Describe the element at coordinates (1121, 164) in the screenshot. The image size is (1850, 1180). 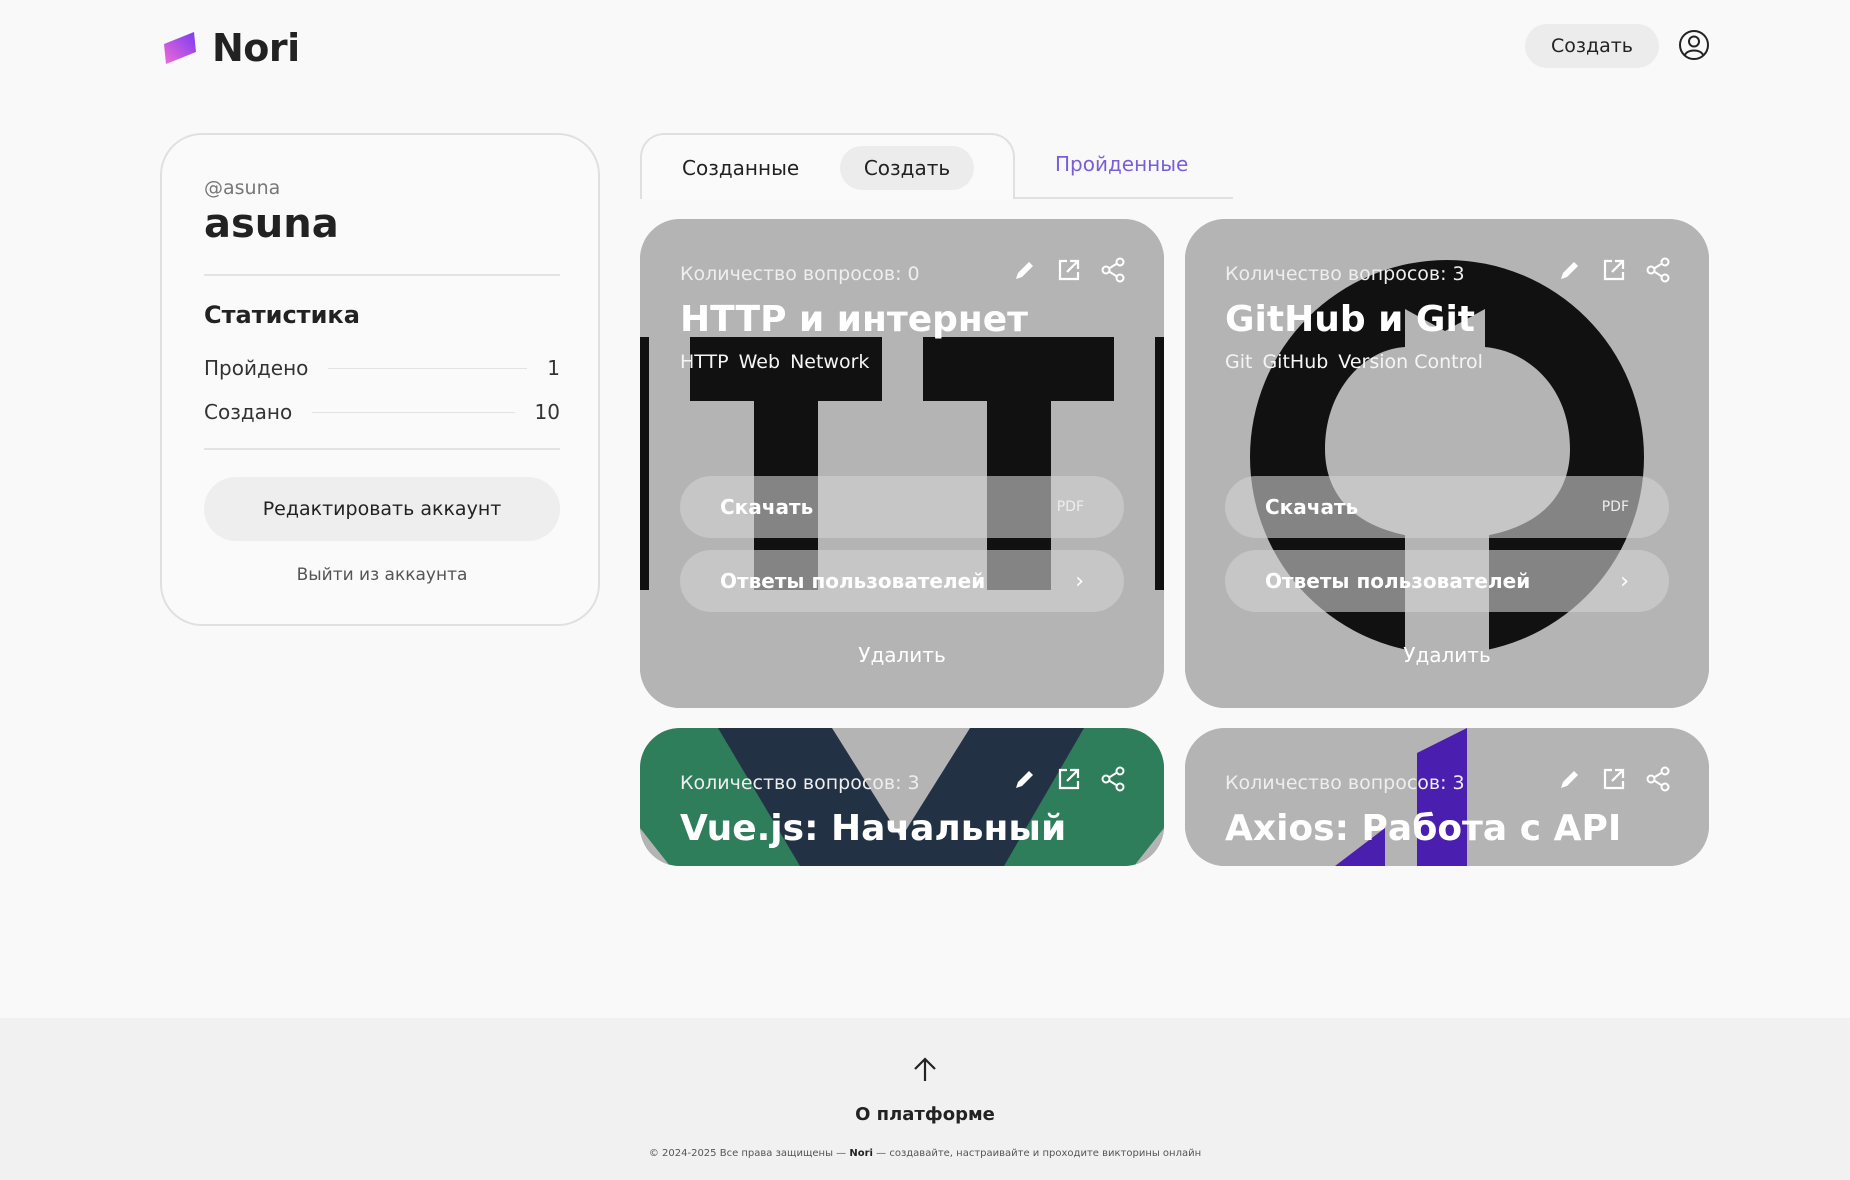
I see `tab-passed: Пройденные` at that location.